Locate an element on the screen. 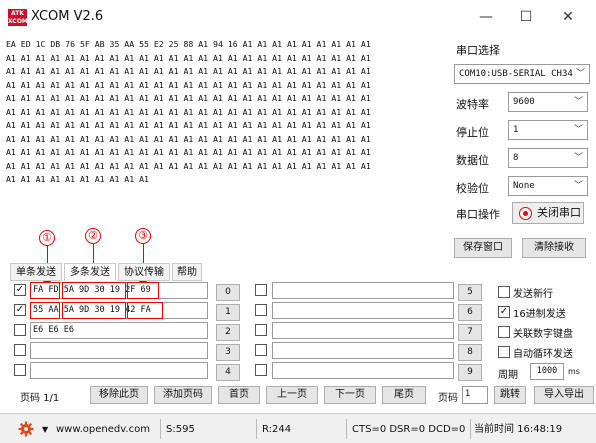 The width and height of the screenshot is (596, 443). tab-multi-send: 多条发送 is located at coordinates (90, 272).